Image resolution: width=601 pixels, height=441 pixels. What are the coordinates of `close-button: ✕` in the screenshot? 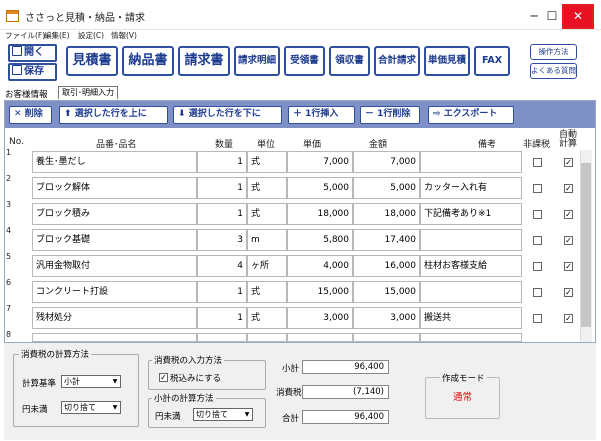 It's located at (578, 16).